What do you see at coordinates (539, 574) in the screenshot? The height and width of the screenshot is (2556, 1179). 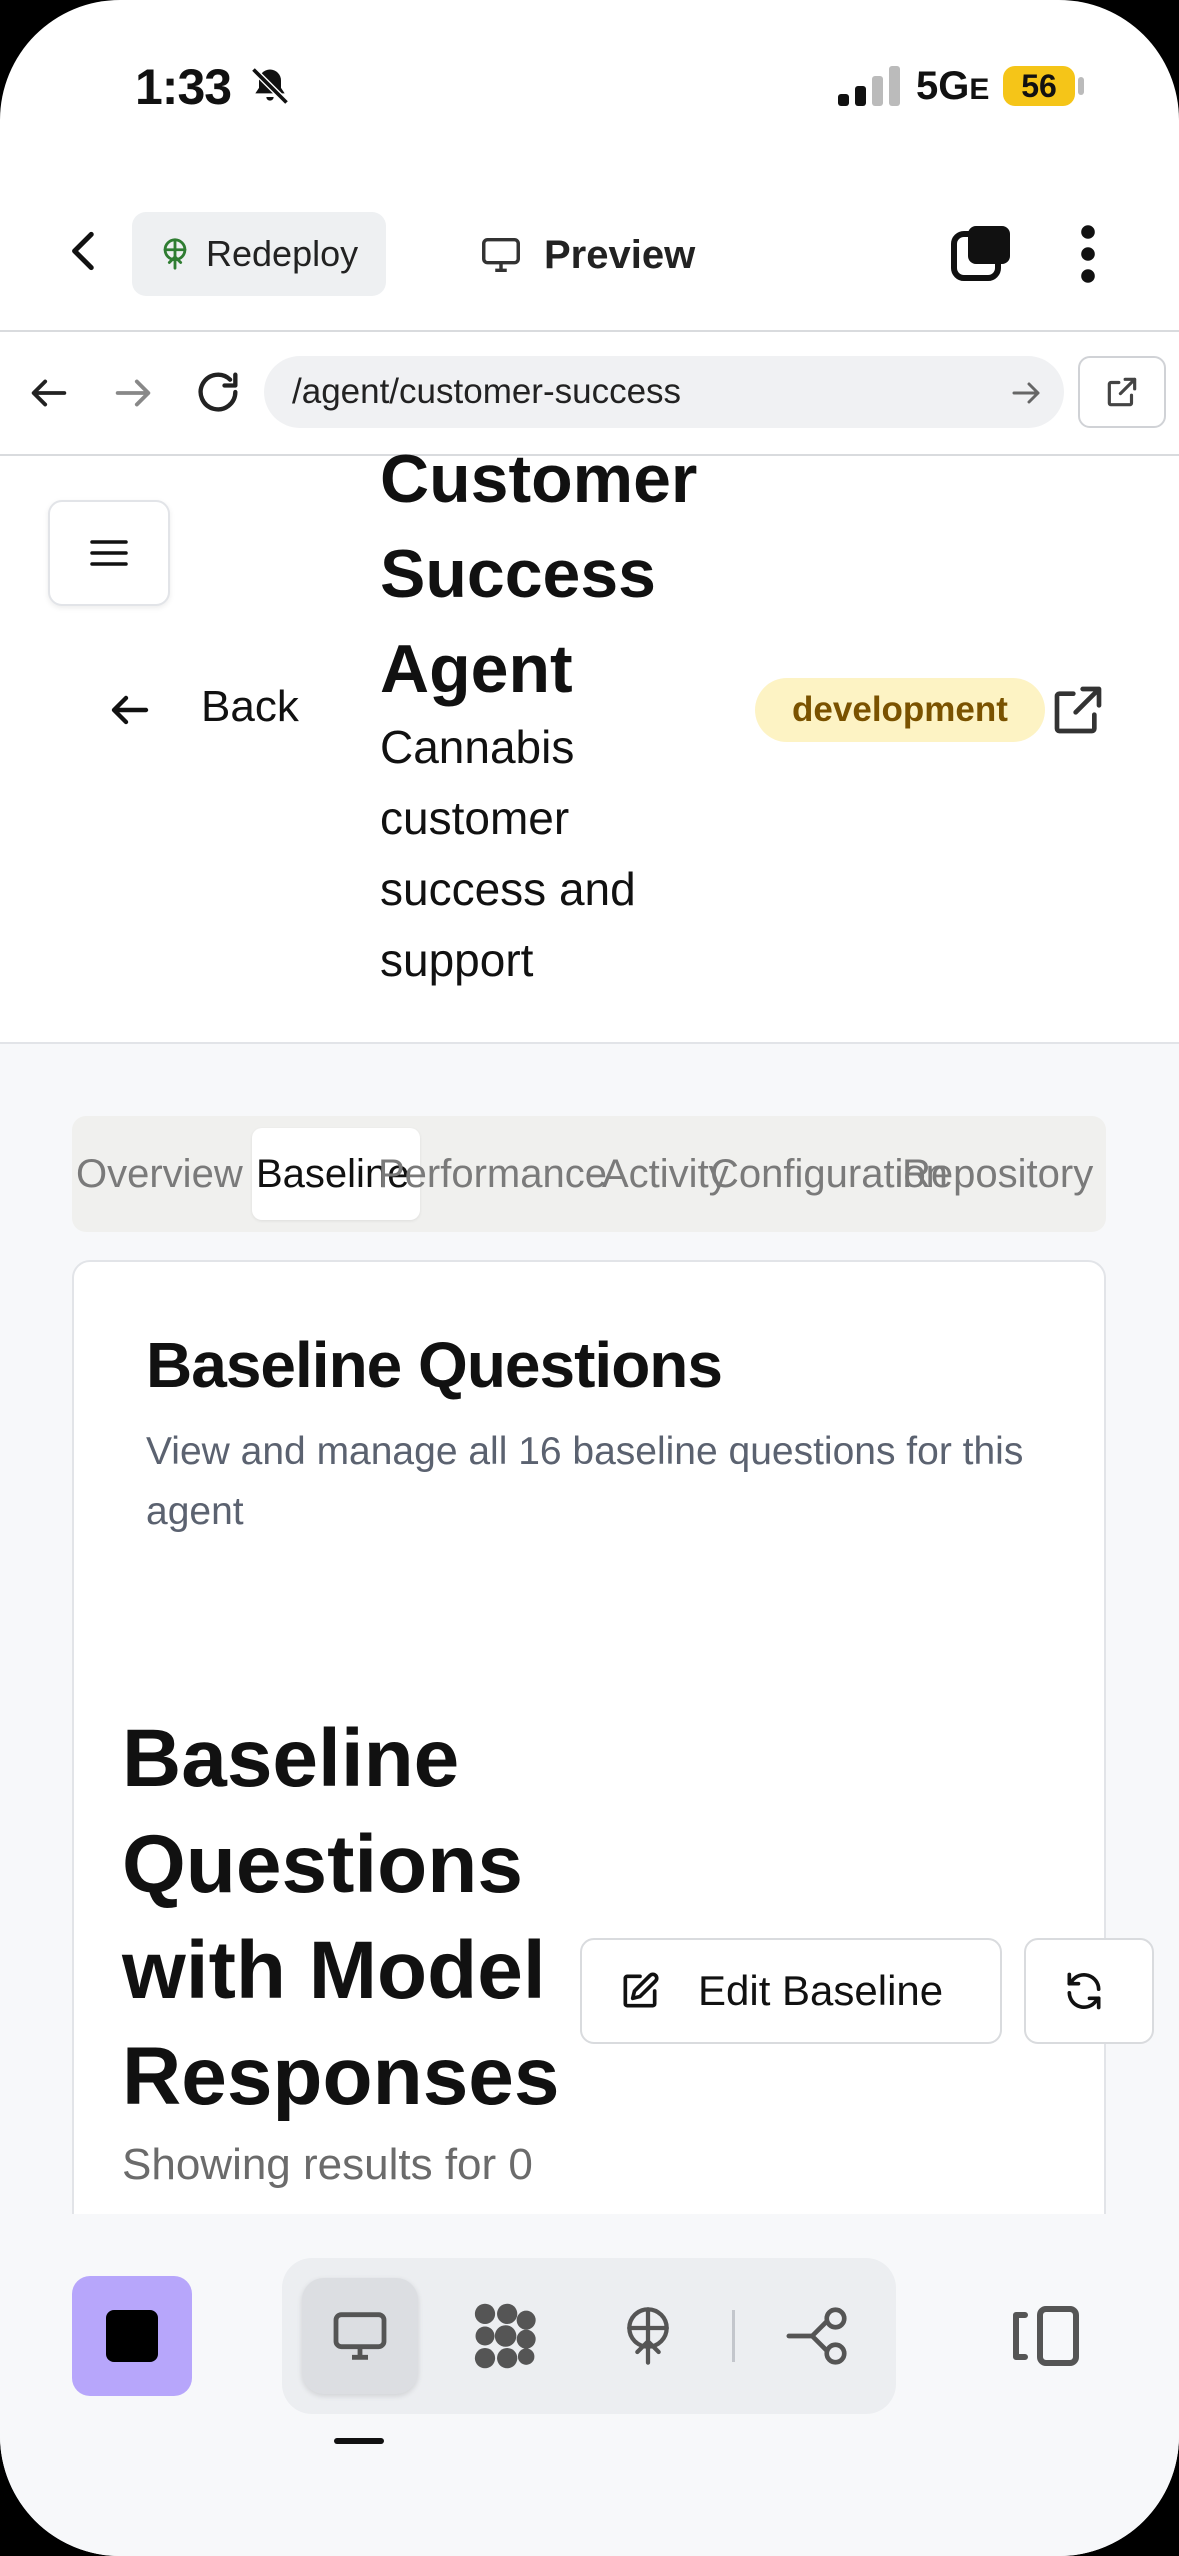 I see `page-title: Customer Success Agent` at bounding box center [539, 574].